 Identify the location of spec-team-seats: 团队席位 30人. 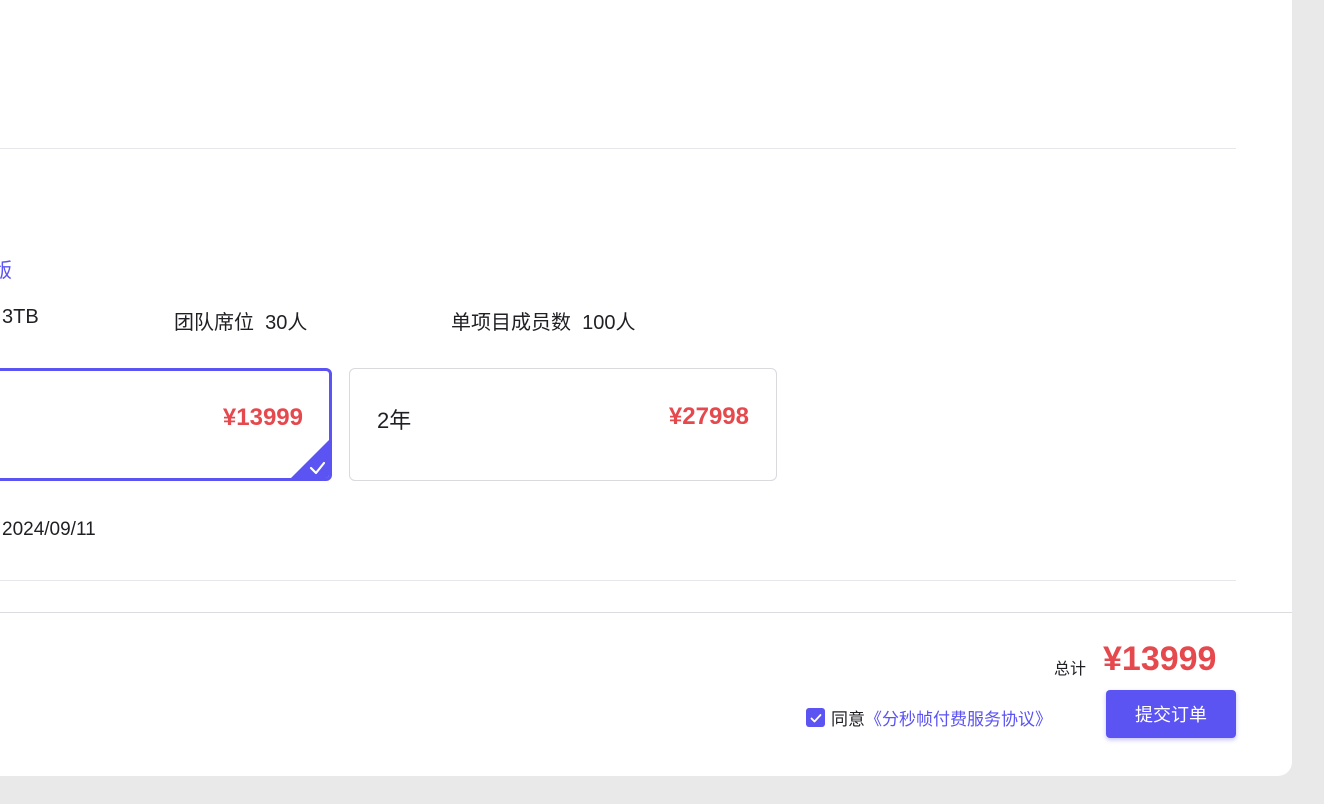
(240, 320).